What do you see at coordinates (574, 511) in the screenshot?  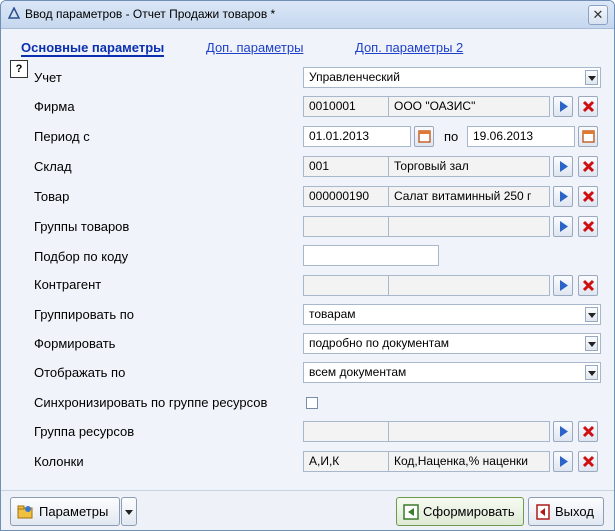 I see `exit-button-label: Выход` at bounding box center [574, 511].